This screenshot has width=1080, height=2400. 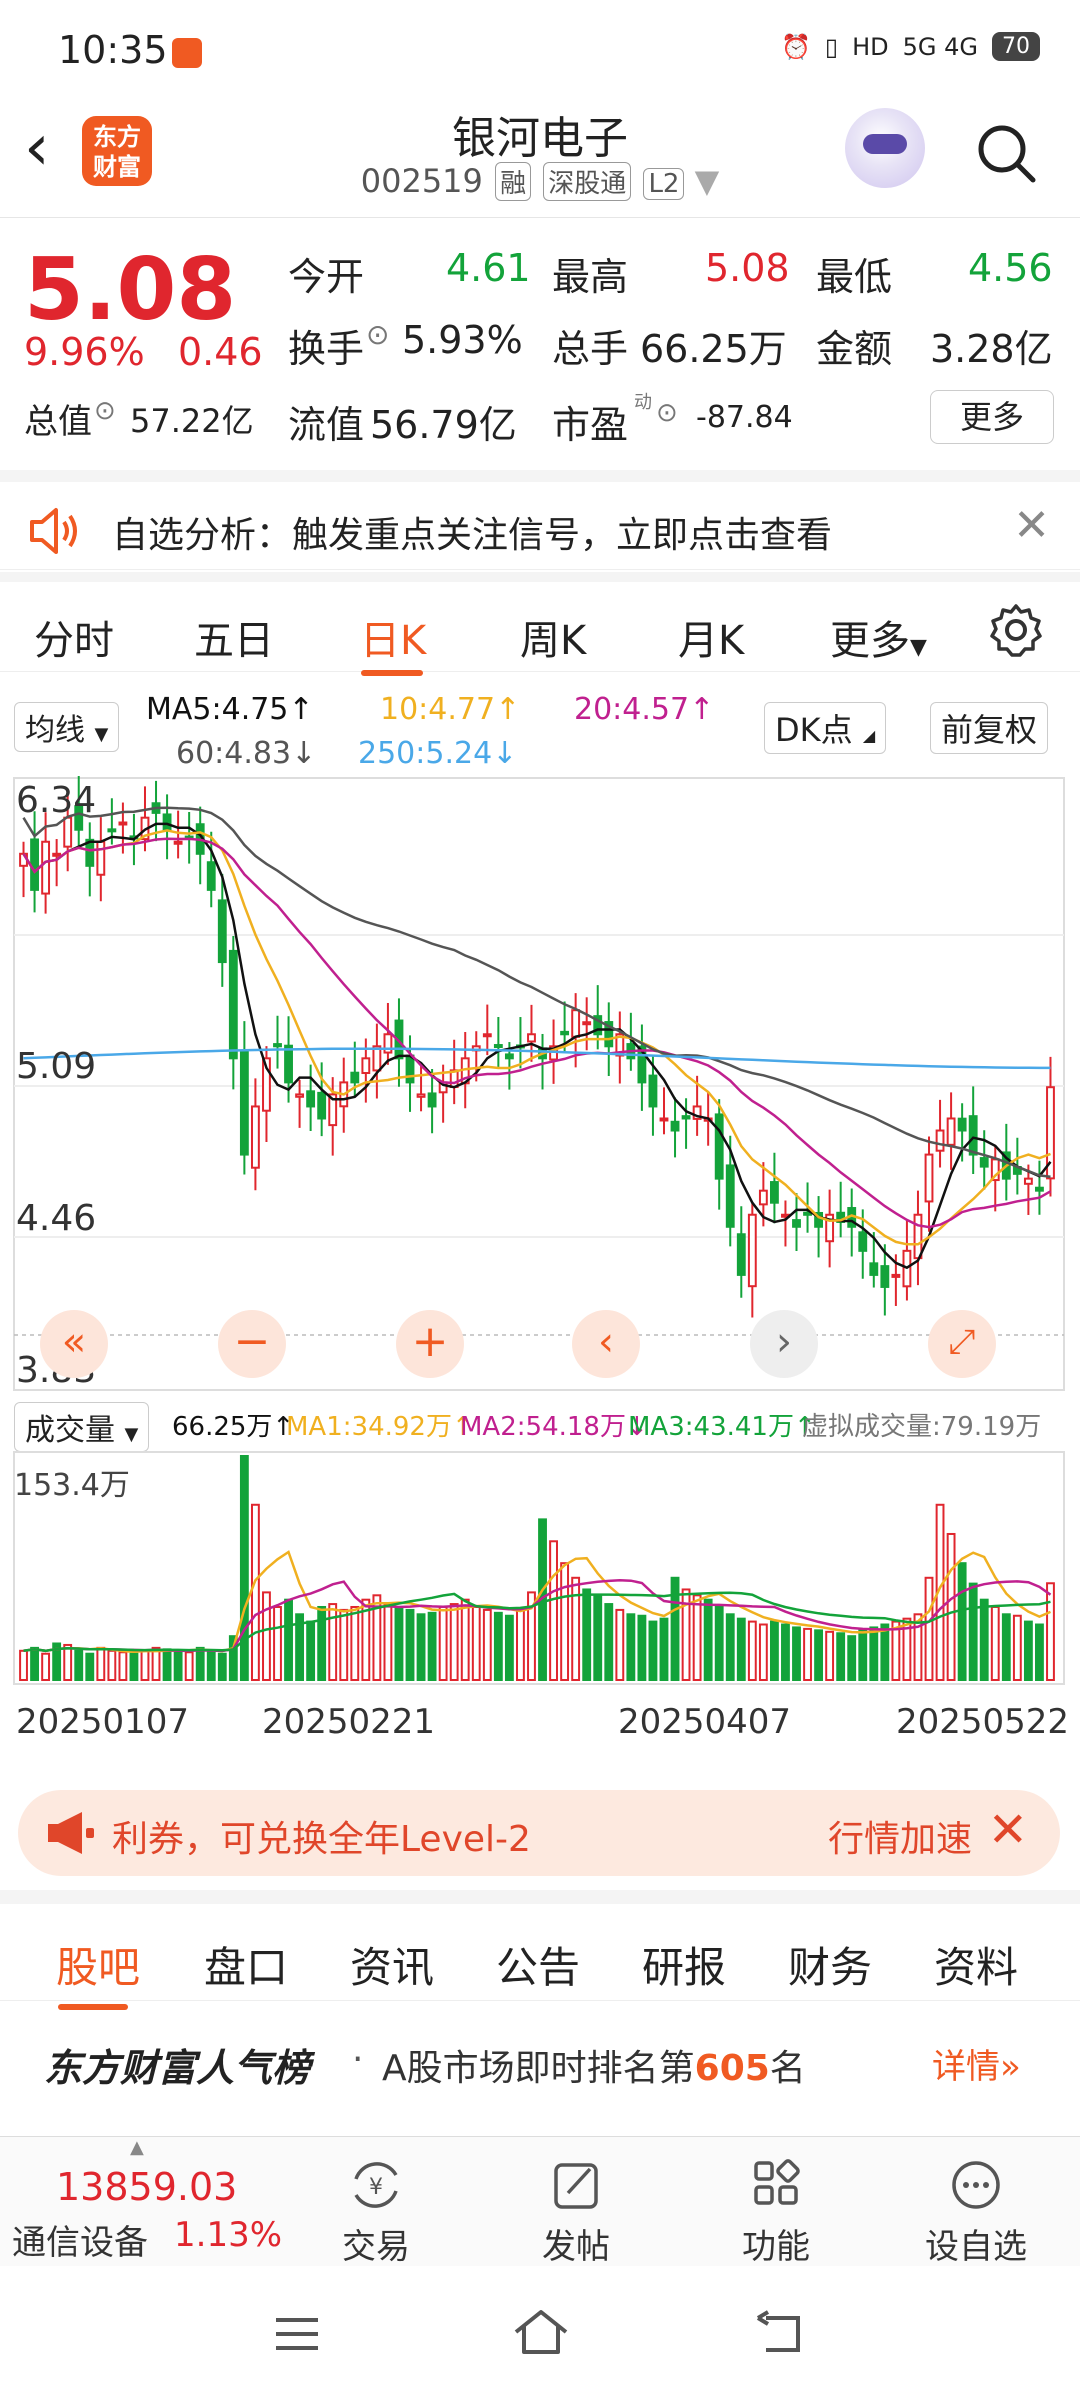 What do you see at coordinates (606, 1344) in the screenshot?
I see `scroll-left-button: ‹` at bounding box center [606, 1344].